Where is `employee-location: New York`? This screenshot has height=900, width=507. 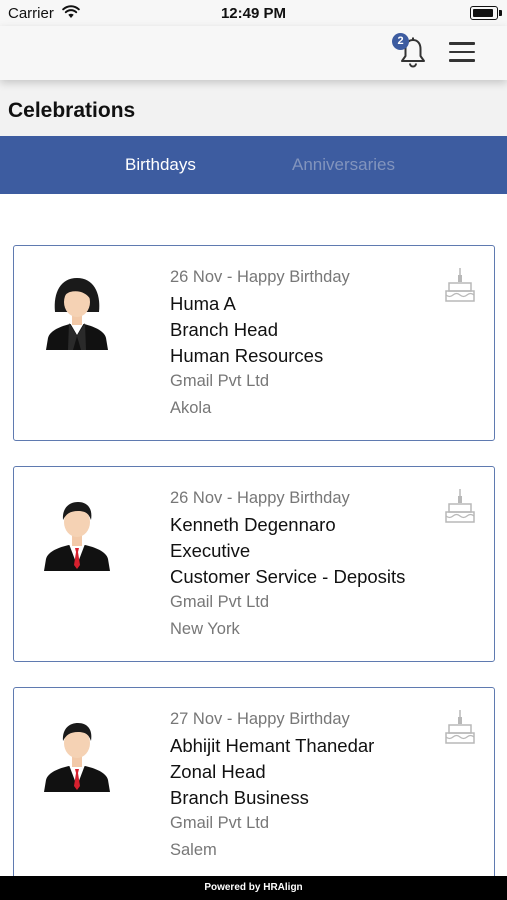
employee-location: New York is located at coordinates (205, 629).